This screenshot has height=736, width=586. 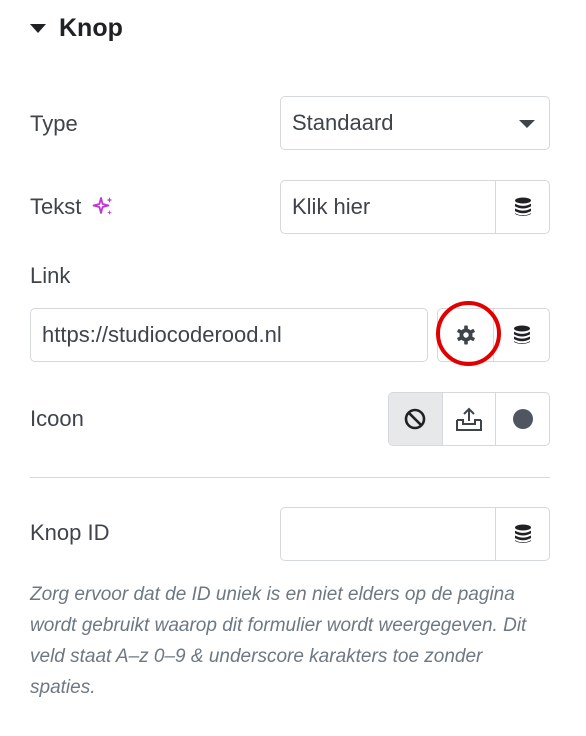 I want to click on icon-option-upload, so click(x=468, y=419).